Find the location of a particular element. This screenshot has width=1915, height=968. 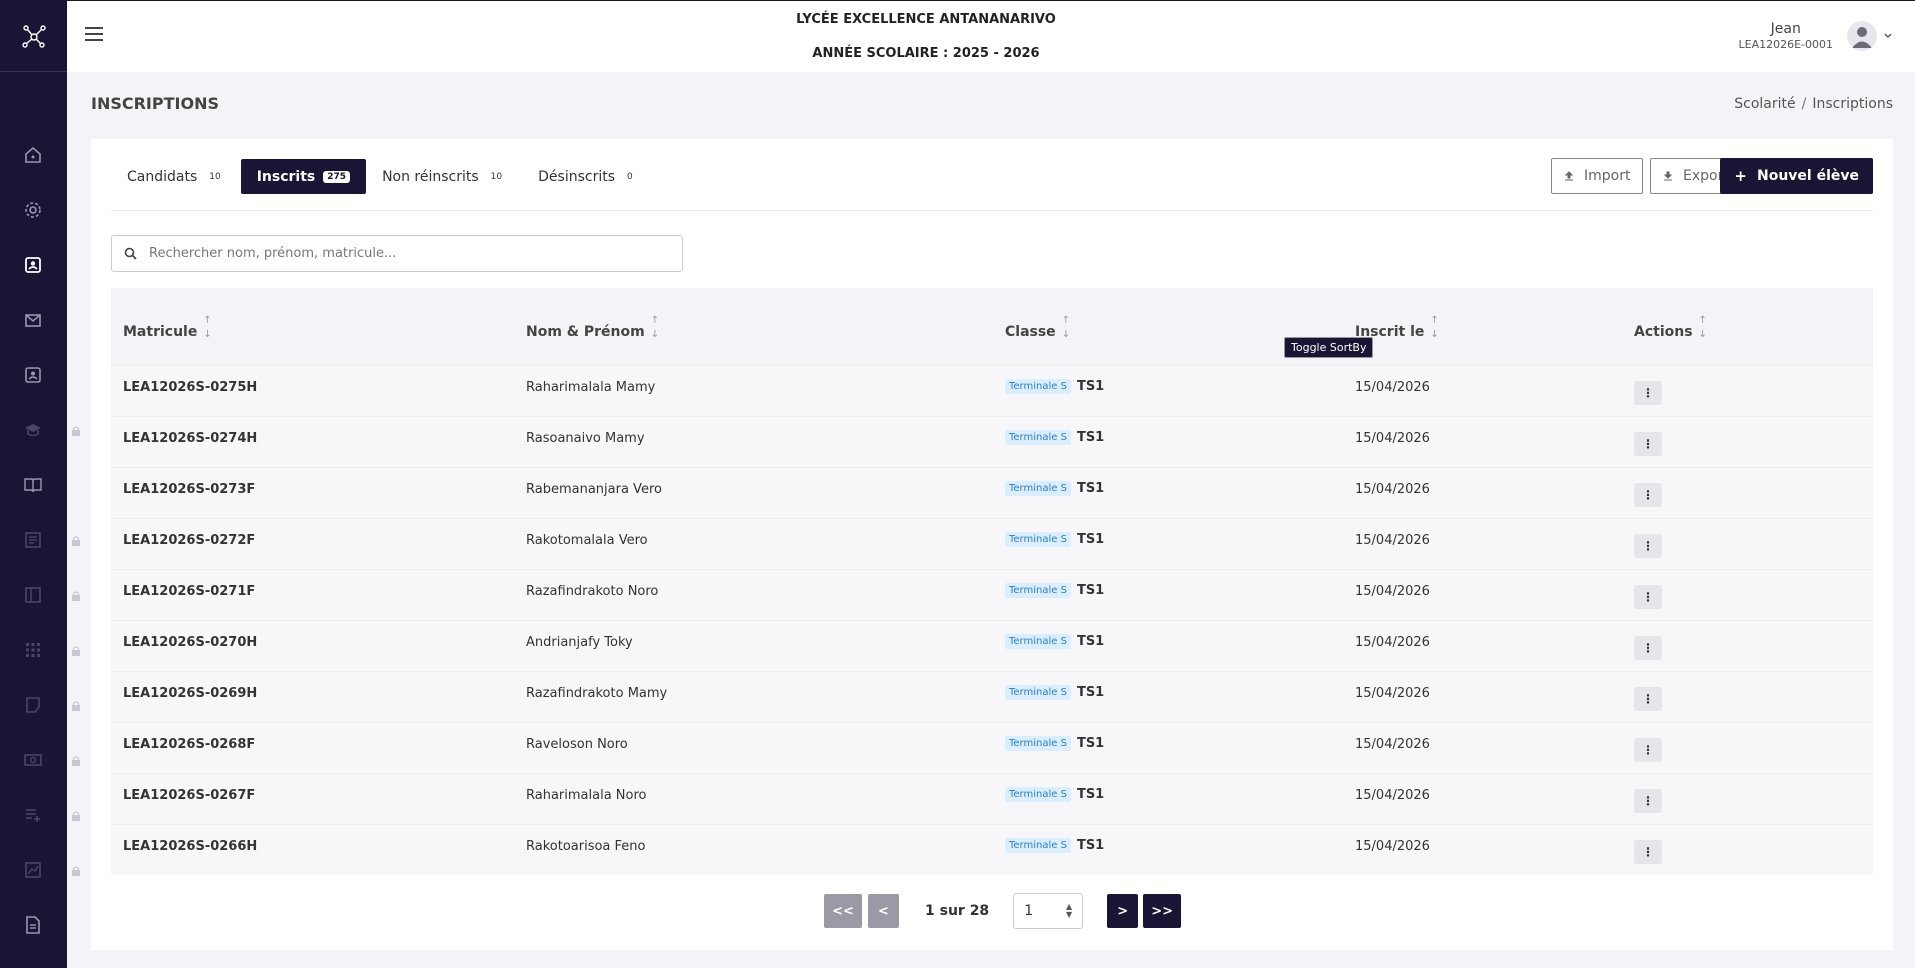

tab-label: Non réinscrits is located at coordinates (430, 176).